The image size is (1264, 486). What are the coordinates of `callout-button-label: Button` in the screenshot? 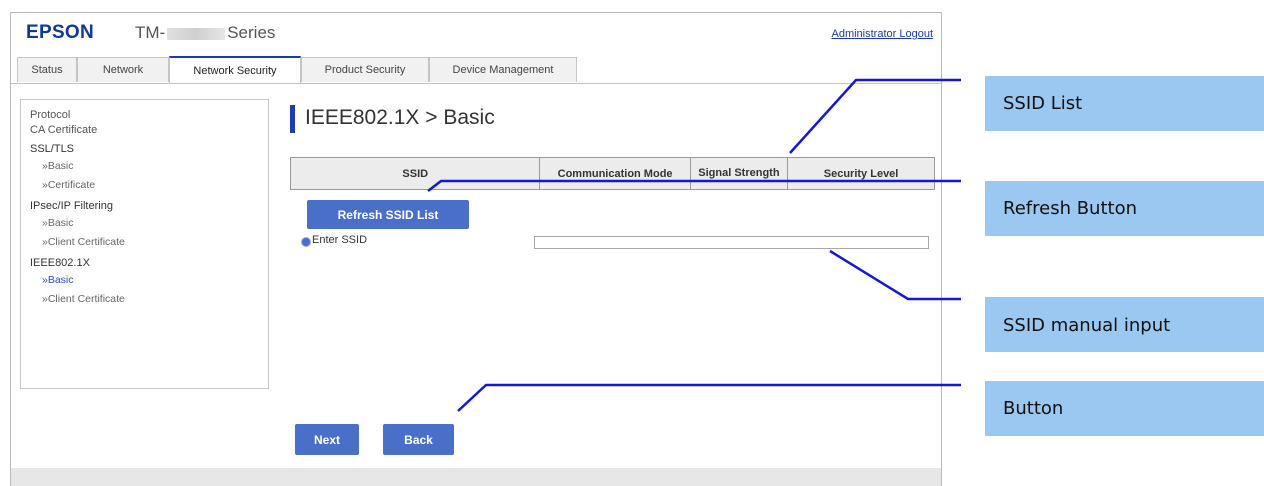 It's located at (1033, 408).